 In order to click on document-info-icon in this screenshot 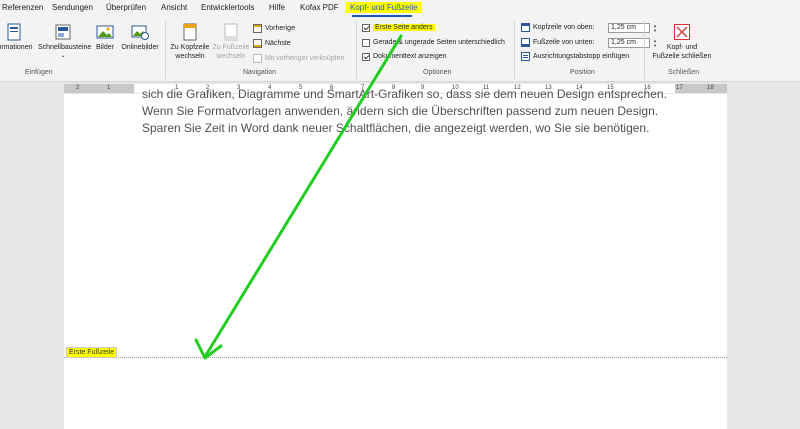, I will do `click(14, 32)`.